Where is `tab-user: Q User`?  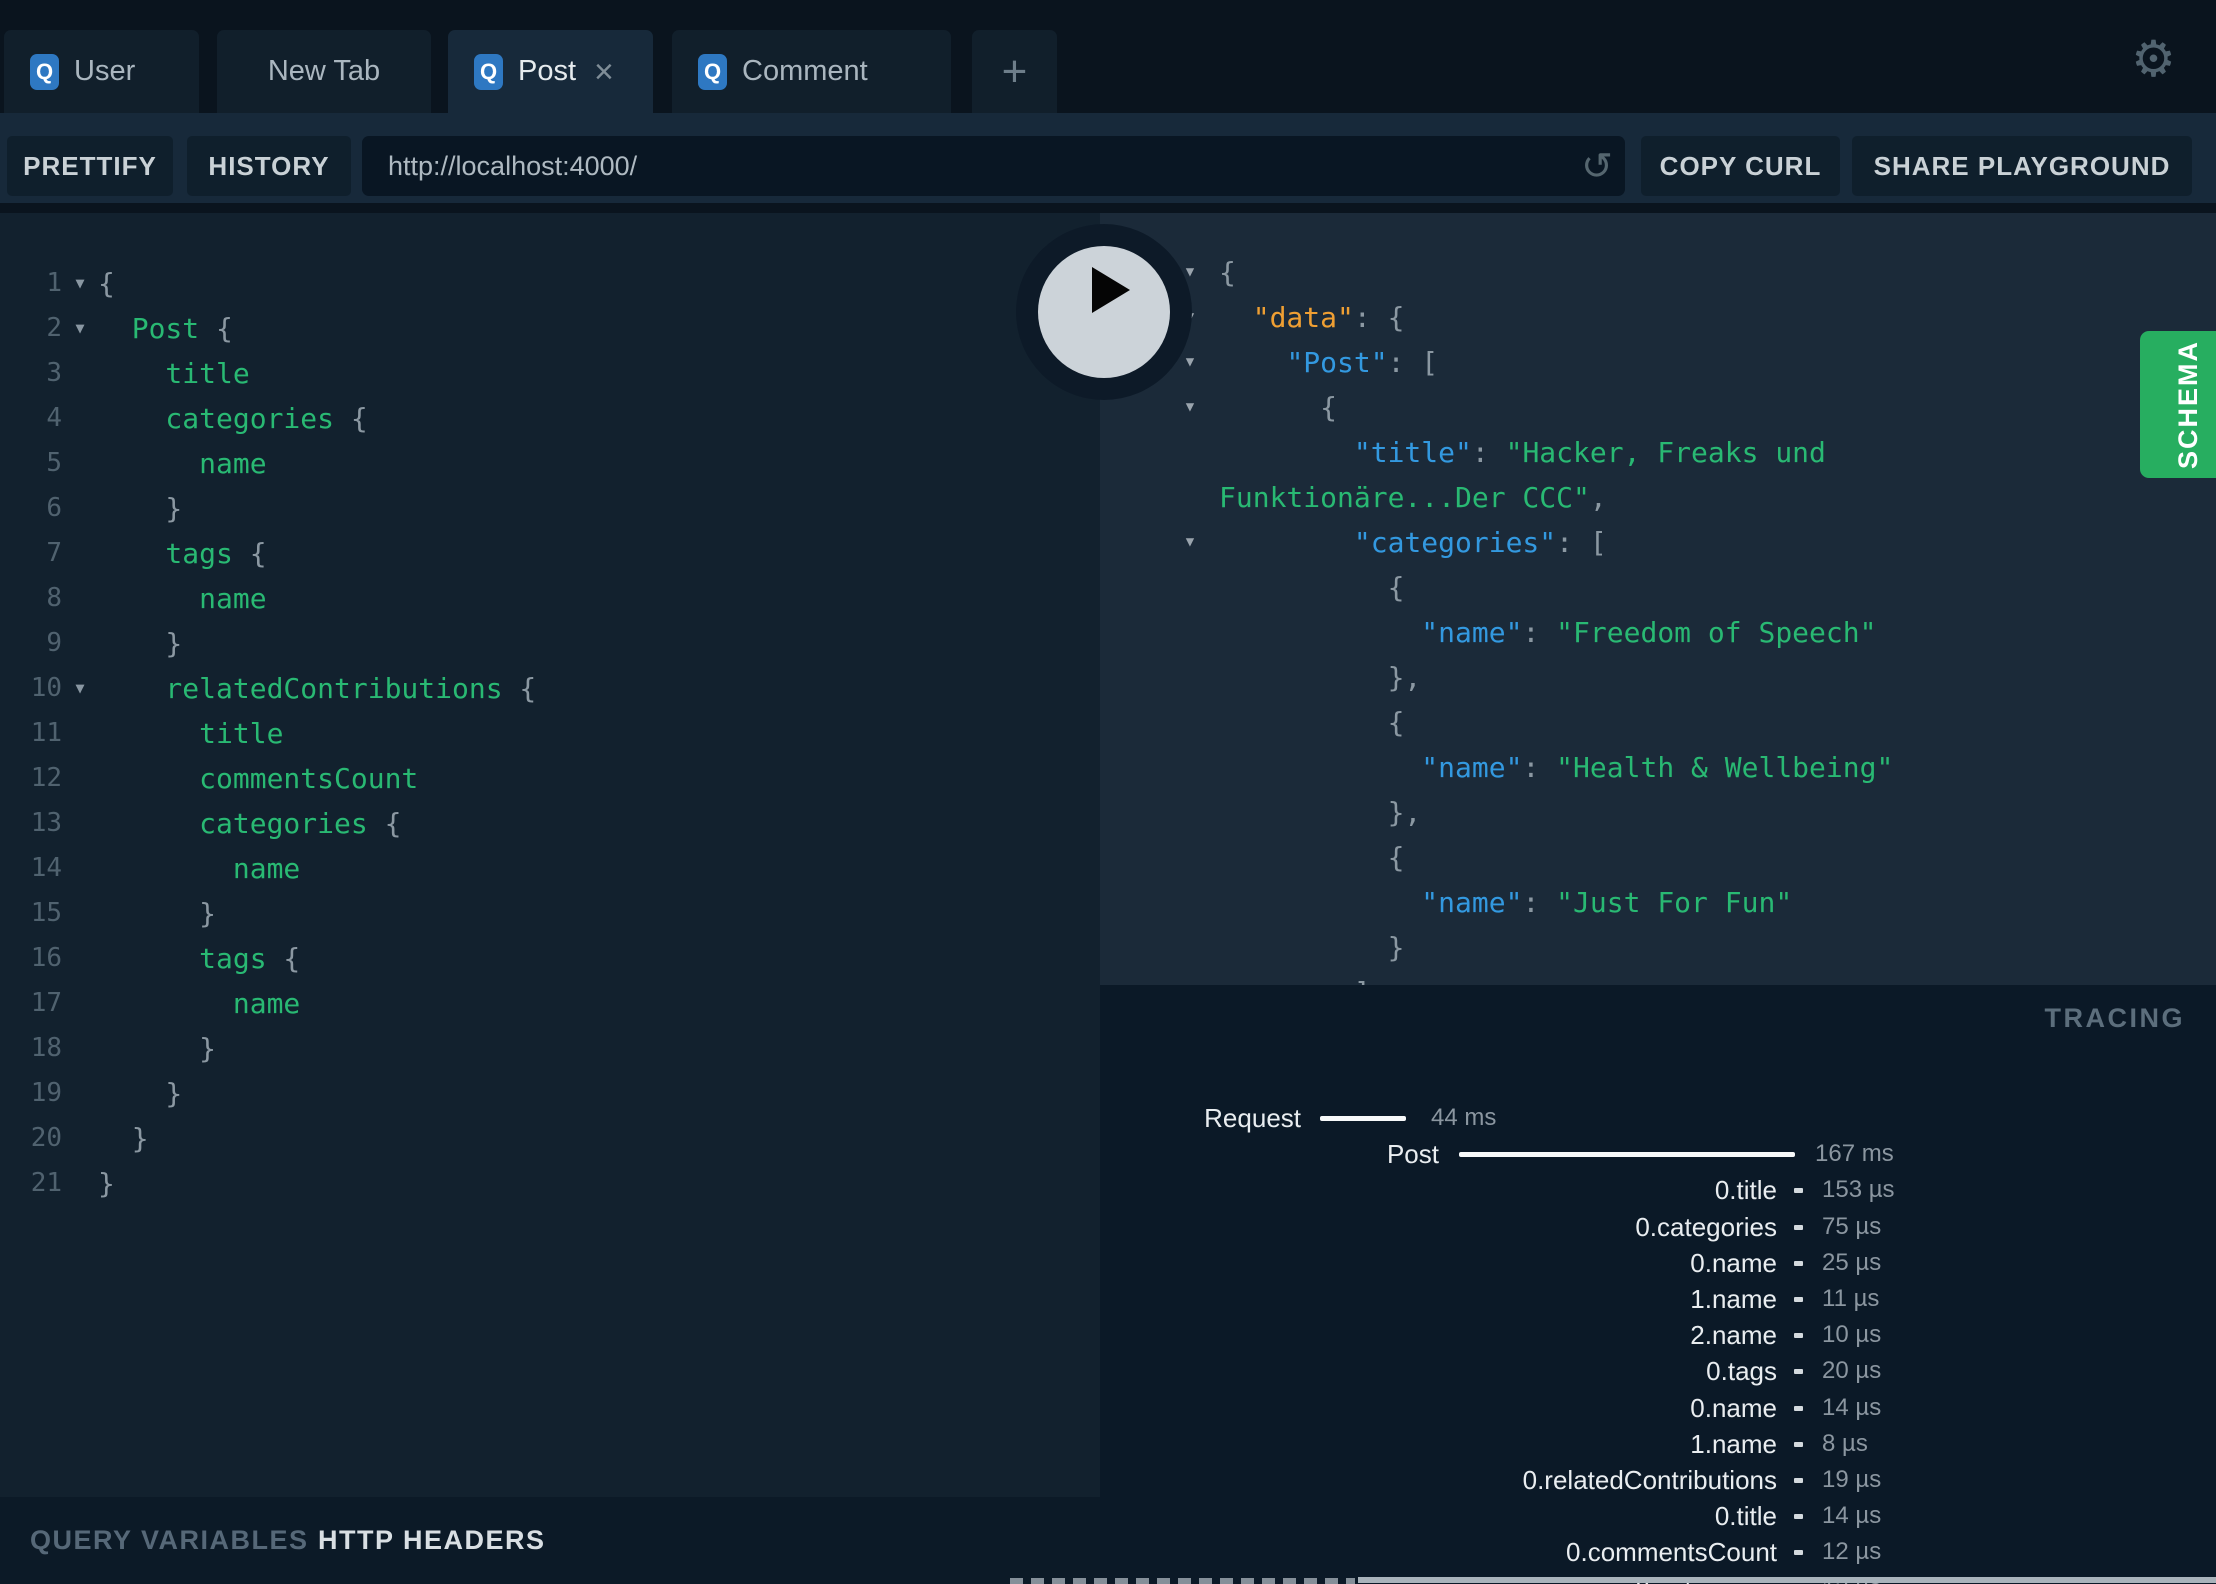 tab-user: Q User is located at coordinates (101, 71).